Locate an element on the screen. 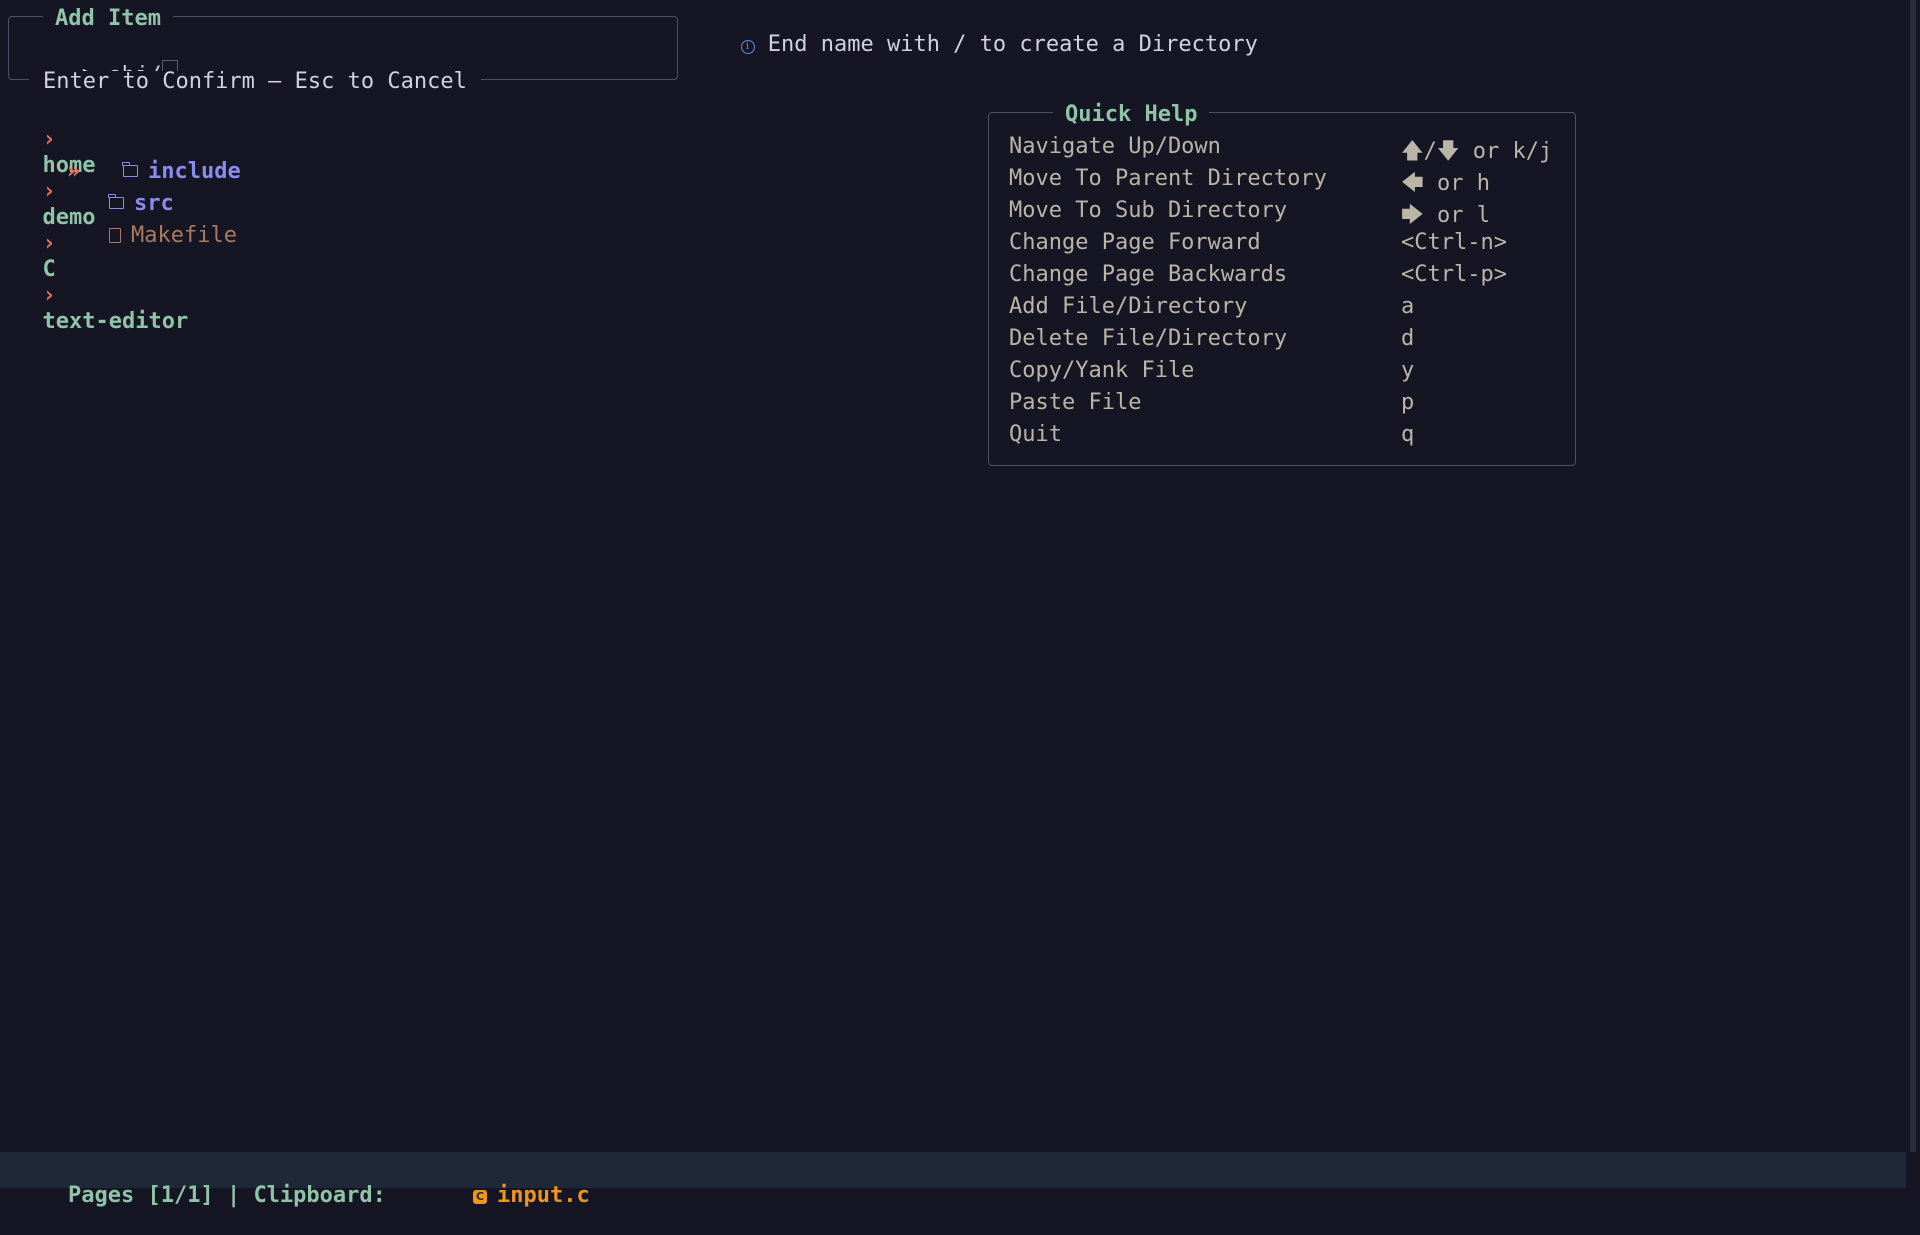 The width and height of the screenshot is (1920, 1235). page-indicator: Pages [1/1] is located at coordinates (140, 1195).